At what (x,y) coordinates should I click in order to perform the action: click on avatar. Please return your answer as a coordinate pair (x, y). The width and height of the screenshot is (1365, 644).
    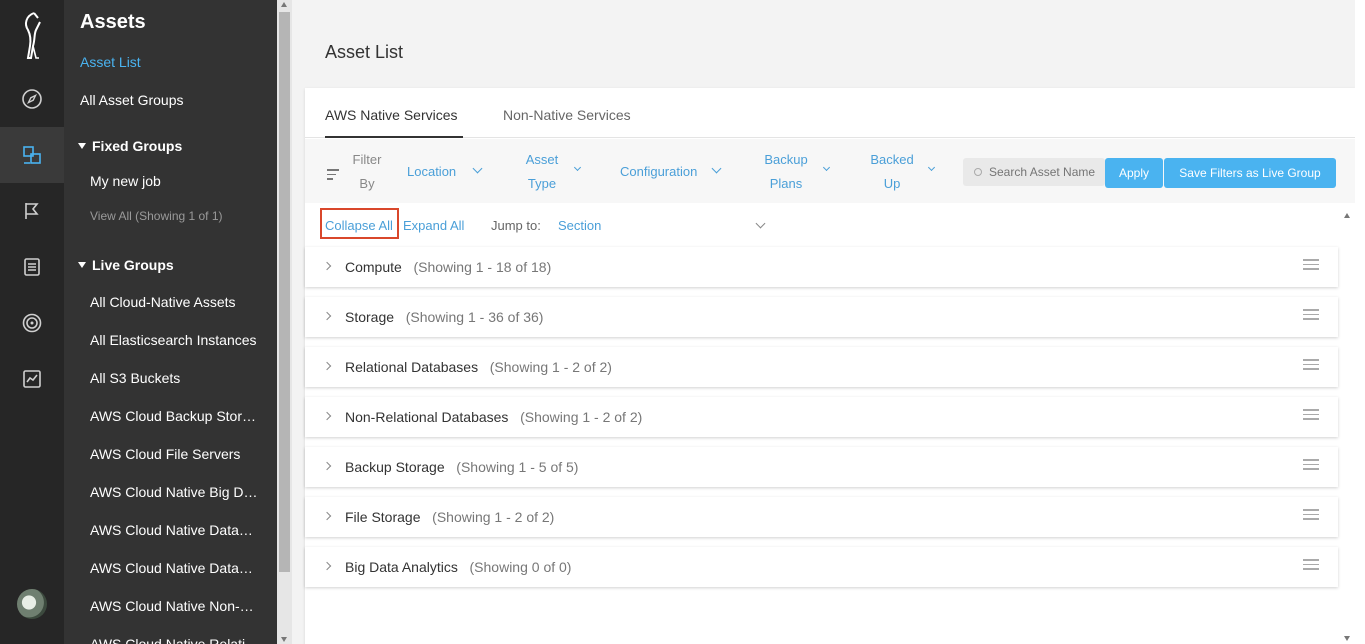
    Looking at the image, I should click on (32, 604).